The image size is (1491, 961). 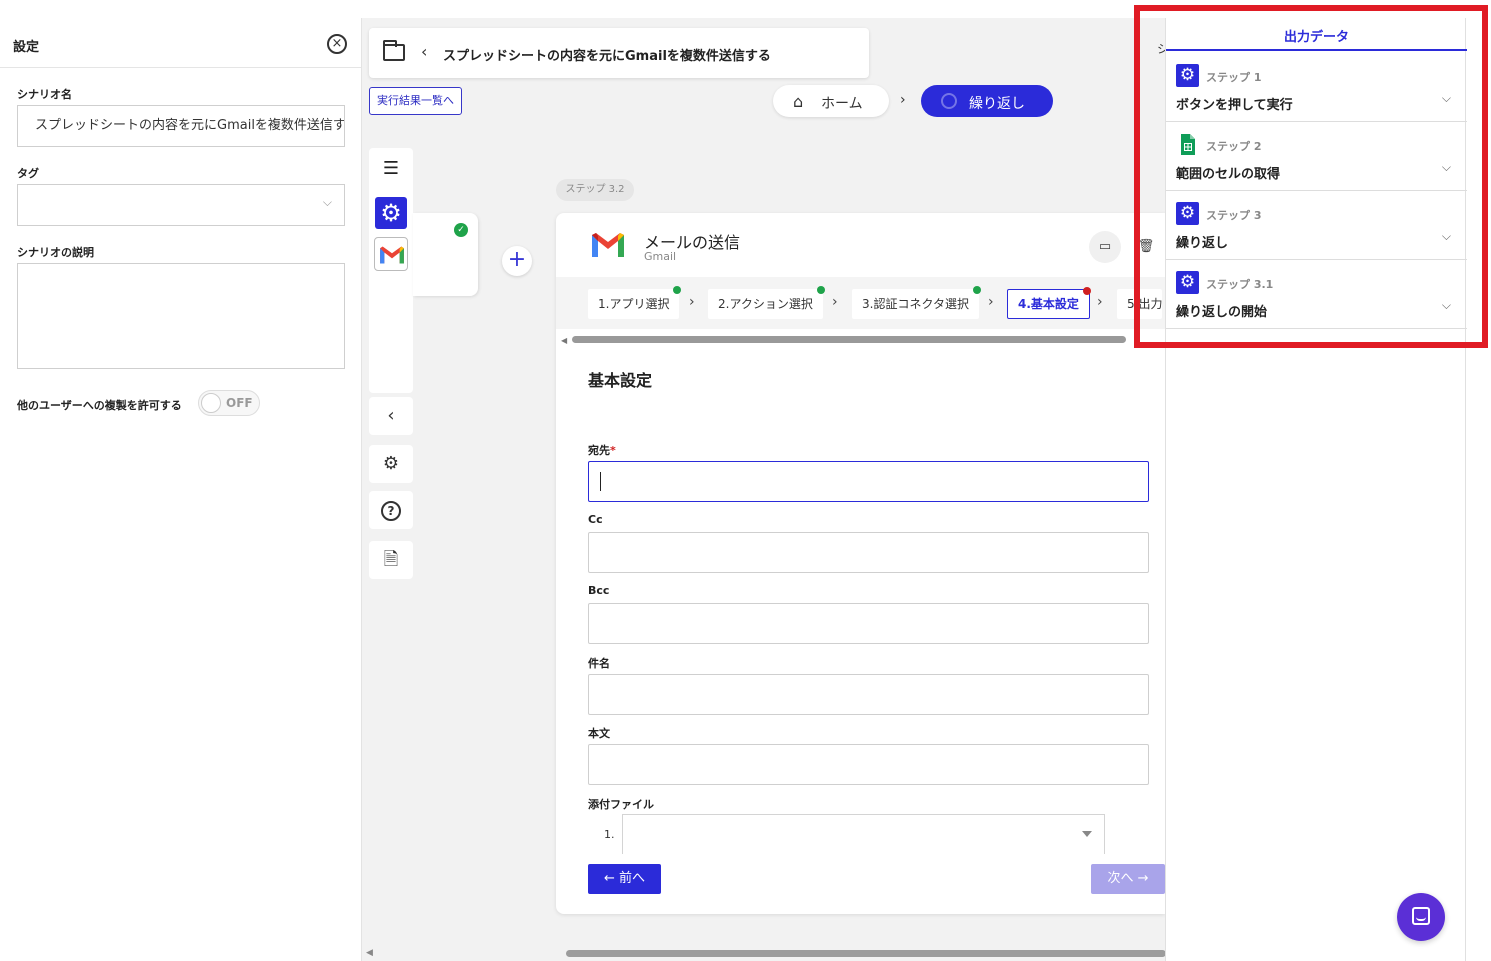 I want to click on breadcrumb-current: 繰り返し, so click(x=987, y=101).